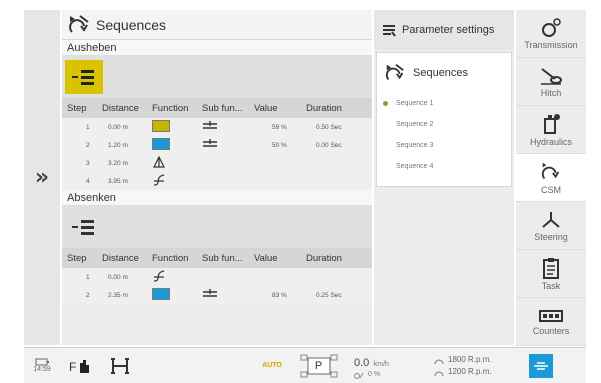  Describe the element at coordinates (551, 34) in the screenshot. I see `menu-item-transmission: Transmission` at that location.